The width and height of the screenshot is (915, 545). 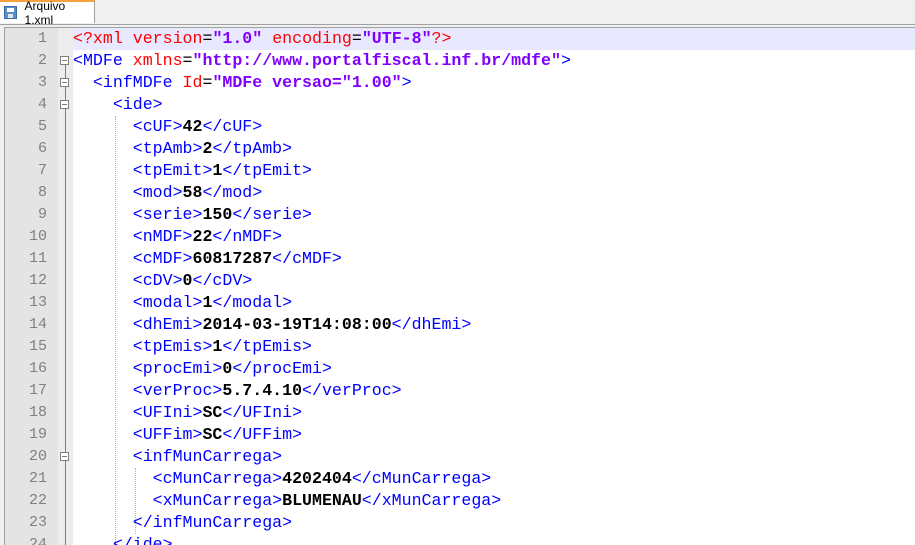 What do you see at coordinates (172, 170) in the screenshot?
I see `xml-tag-token: <tpEmit>` at bounding box center [172, 170].